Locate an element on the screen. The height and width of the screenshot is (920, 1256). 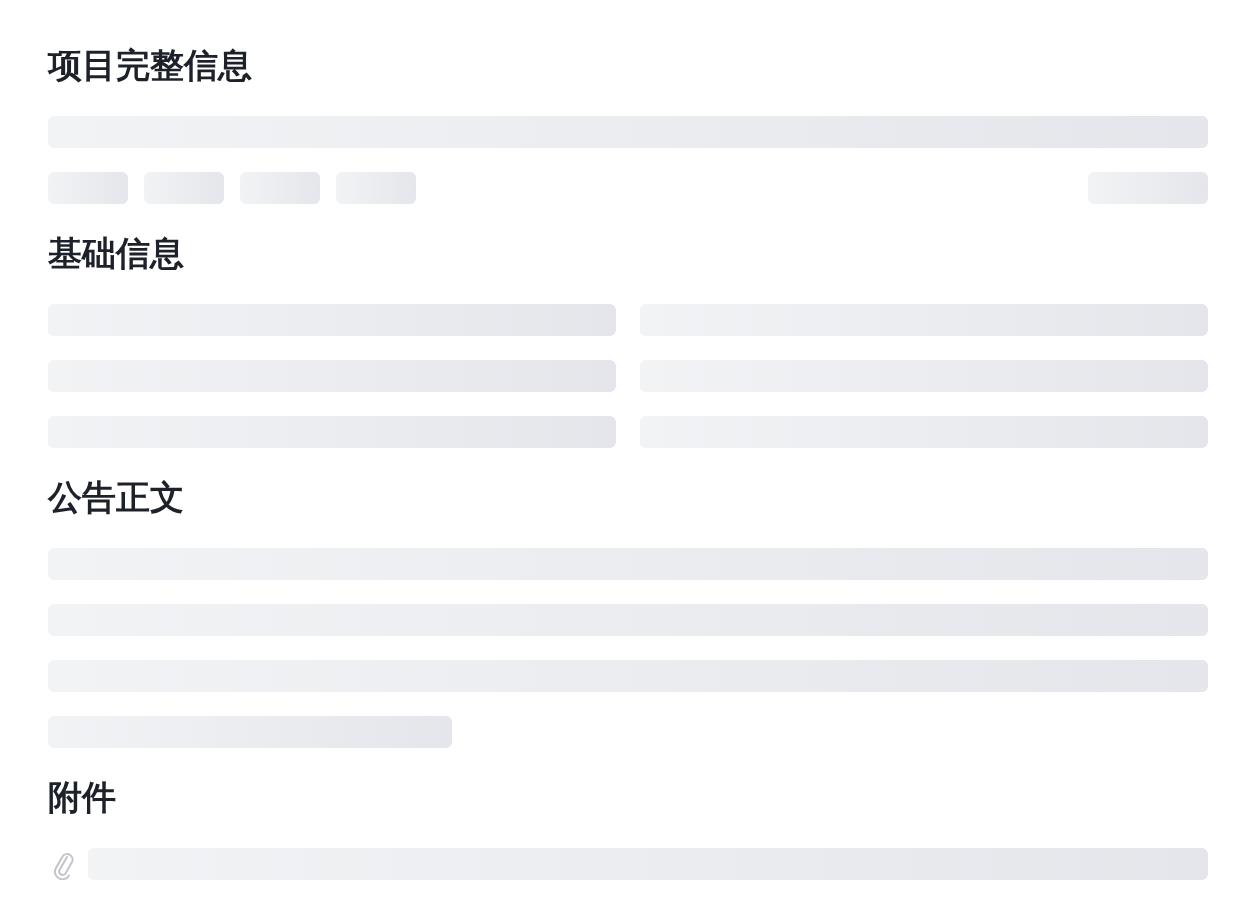
section-heading: 公告正文 is located at coordinates (116, 497).